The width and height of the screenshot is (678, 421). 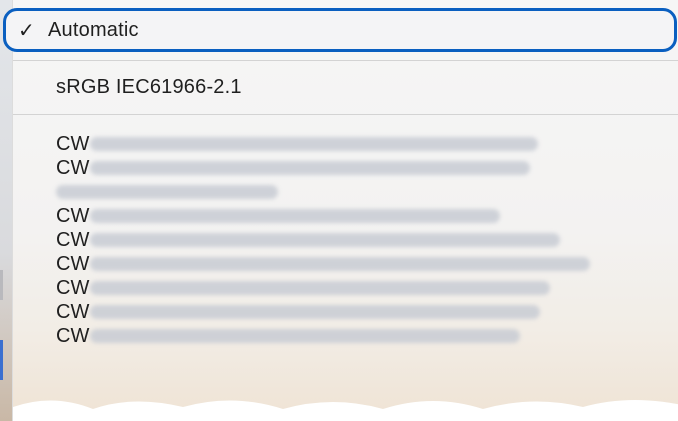 What do you see at coordinates (149, 87) in the screenshot?
I see `menu-item-label: sRGB IEC61966-2.1` at bounding box center [149, 87].